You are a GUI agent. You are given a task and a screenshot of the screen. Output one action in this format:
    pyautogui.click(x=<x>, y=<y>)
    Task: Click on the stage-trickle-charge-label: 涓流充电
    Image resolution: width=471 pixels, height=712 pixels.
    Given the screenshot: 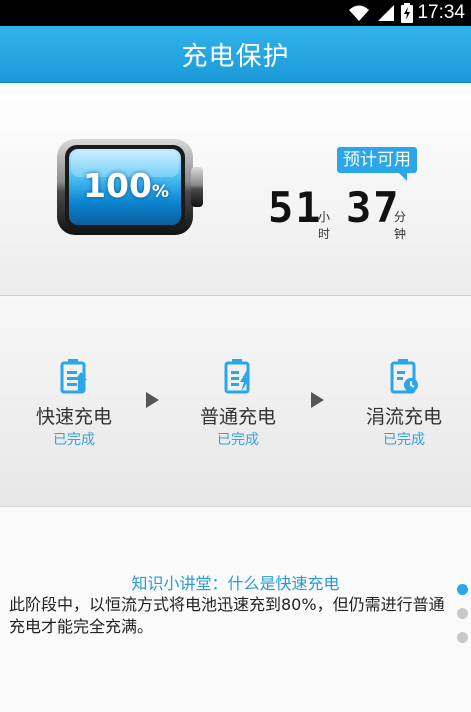 What is the action you would take?
    pyautogui.click(x=403, y=417)
    